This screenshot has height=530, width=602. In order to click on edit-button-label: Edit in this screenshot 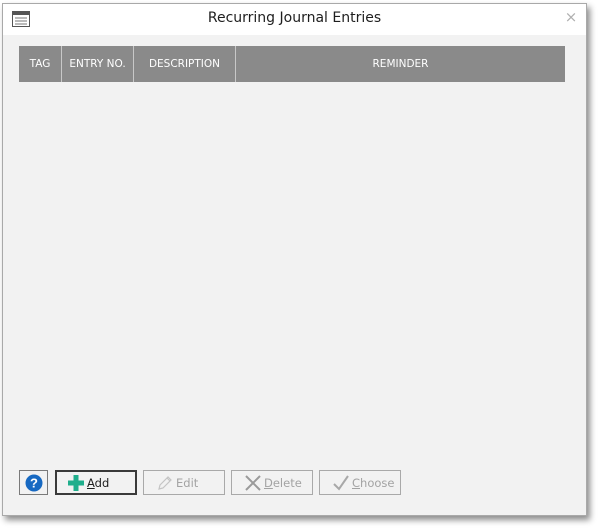, I will do `click(187, 482)`.